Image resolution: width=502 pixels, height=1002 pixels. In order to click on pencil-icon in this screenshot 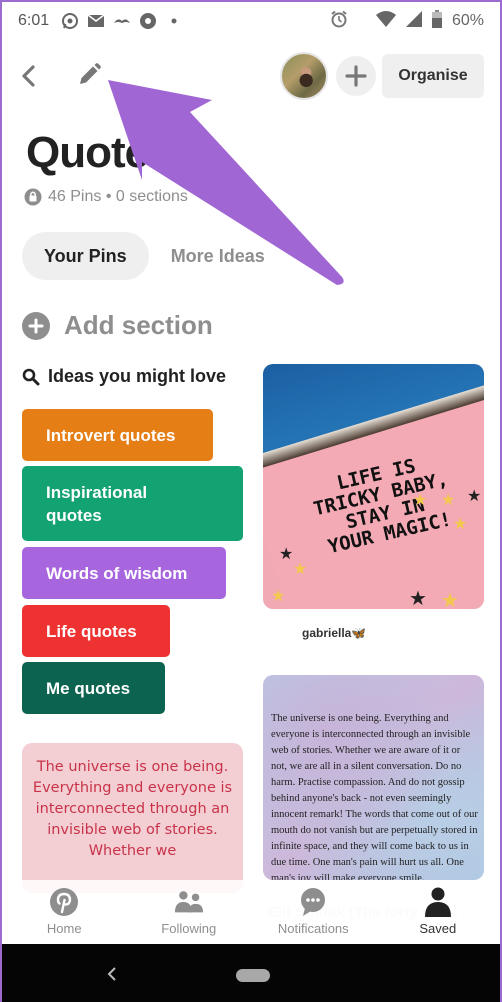, I will do `click(90, 73)`.